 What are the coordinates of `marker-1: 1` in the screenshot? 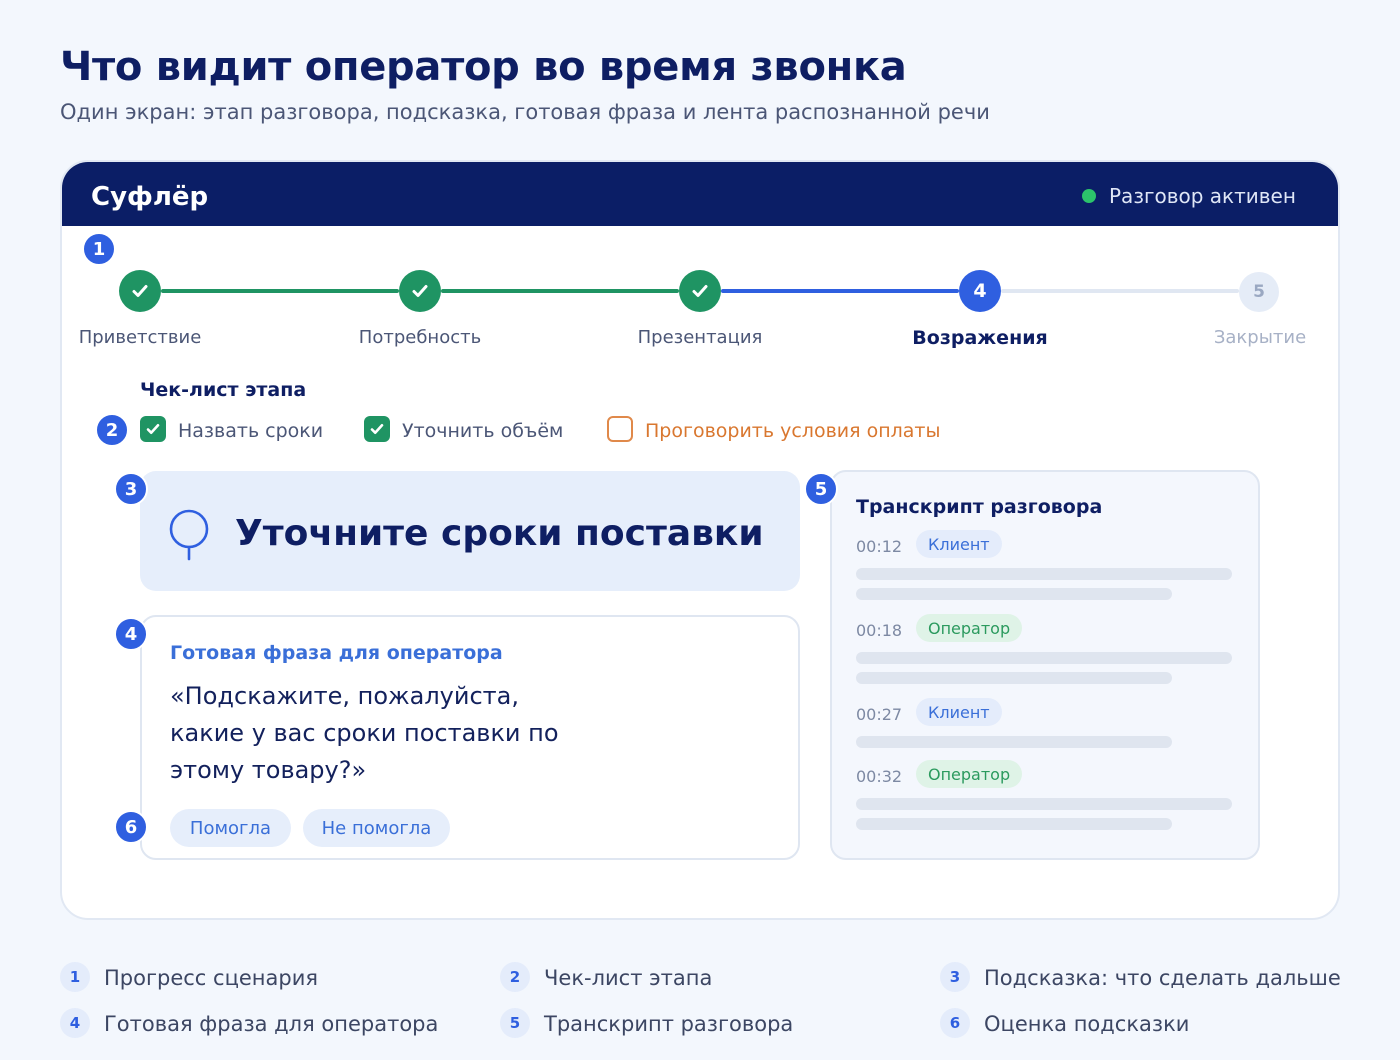 It's located at (99, 249).